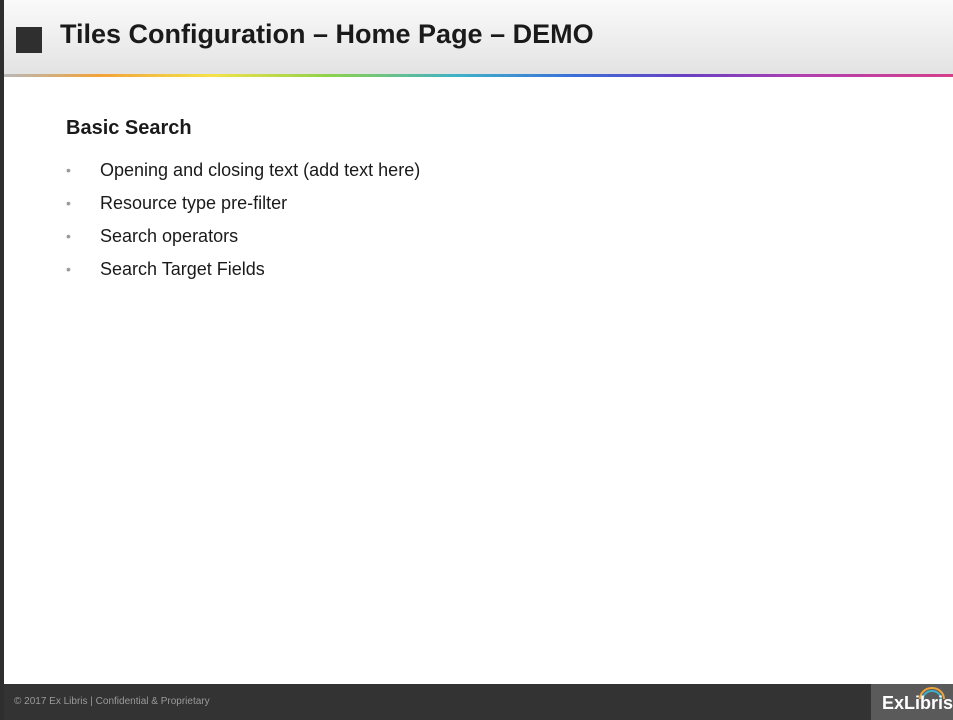  What do you see at coordinates (29, 40) in the screenshot?
I see `title-square-icon` at bounding box center [29, 40].